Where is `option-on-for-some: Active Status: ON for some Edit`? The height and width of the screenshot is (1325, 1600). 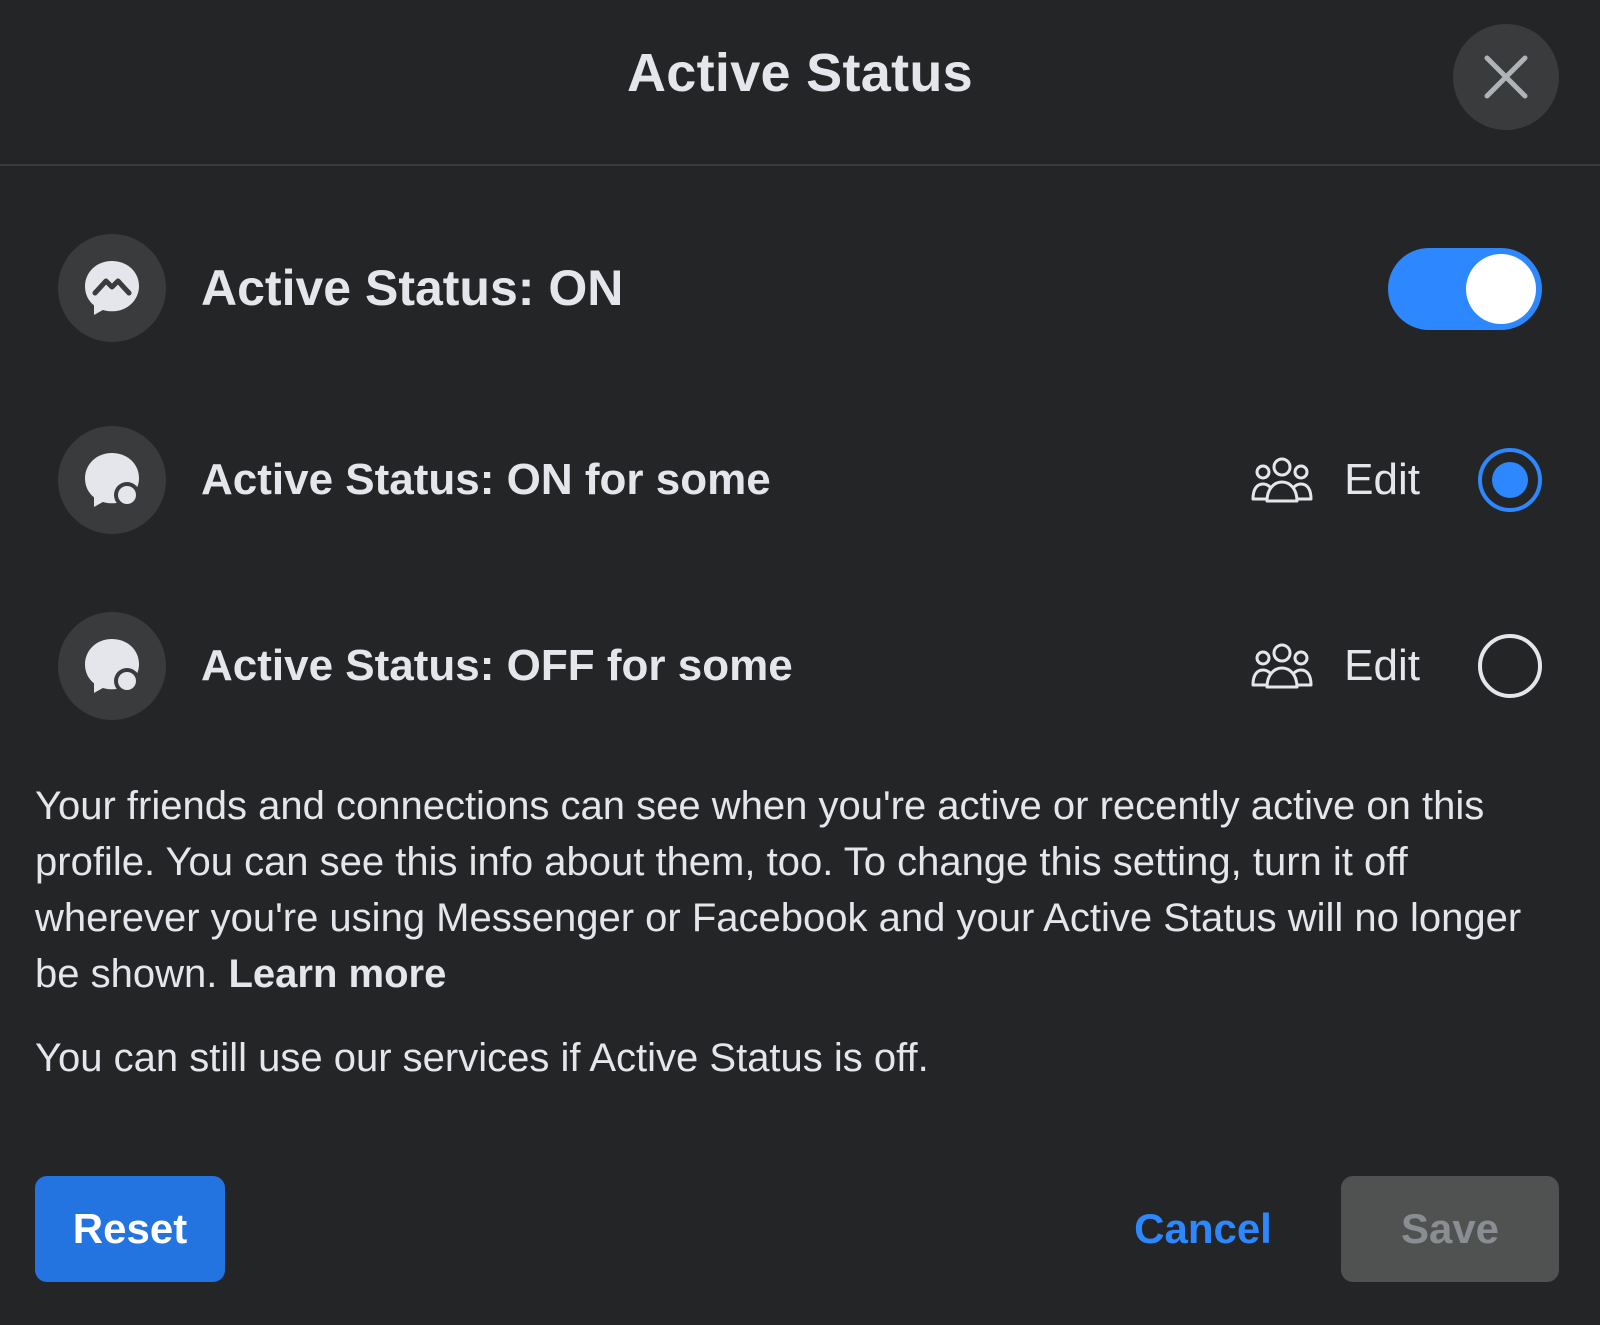
option-on-for-some: Active Status: ON for some Edit is located at coordinates (800, 480).